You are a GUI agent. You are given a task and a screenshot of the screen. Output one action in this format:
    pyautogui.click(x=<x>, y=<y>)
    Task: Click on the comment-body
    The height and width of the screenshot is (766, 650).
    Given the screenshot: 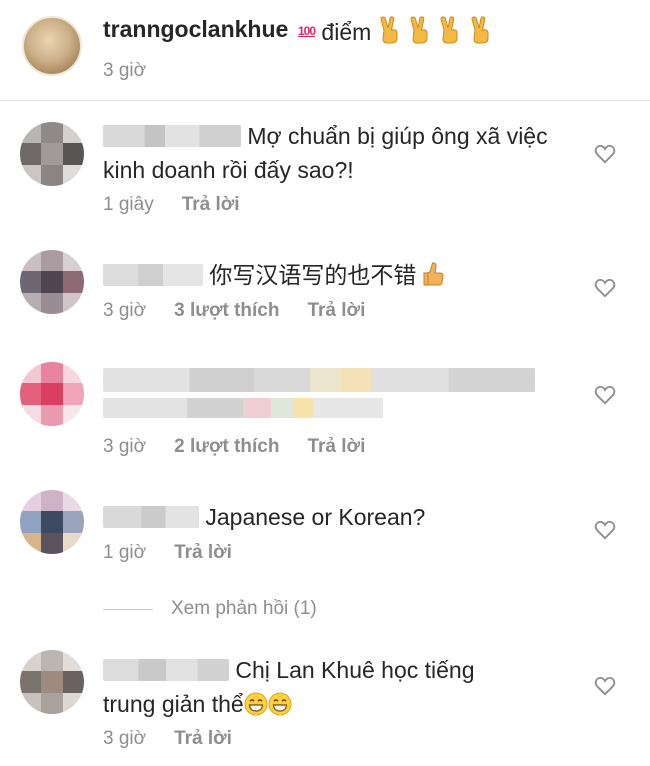 What is the action you would take?
    pyautogui.click(x=319, y=392)
    